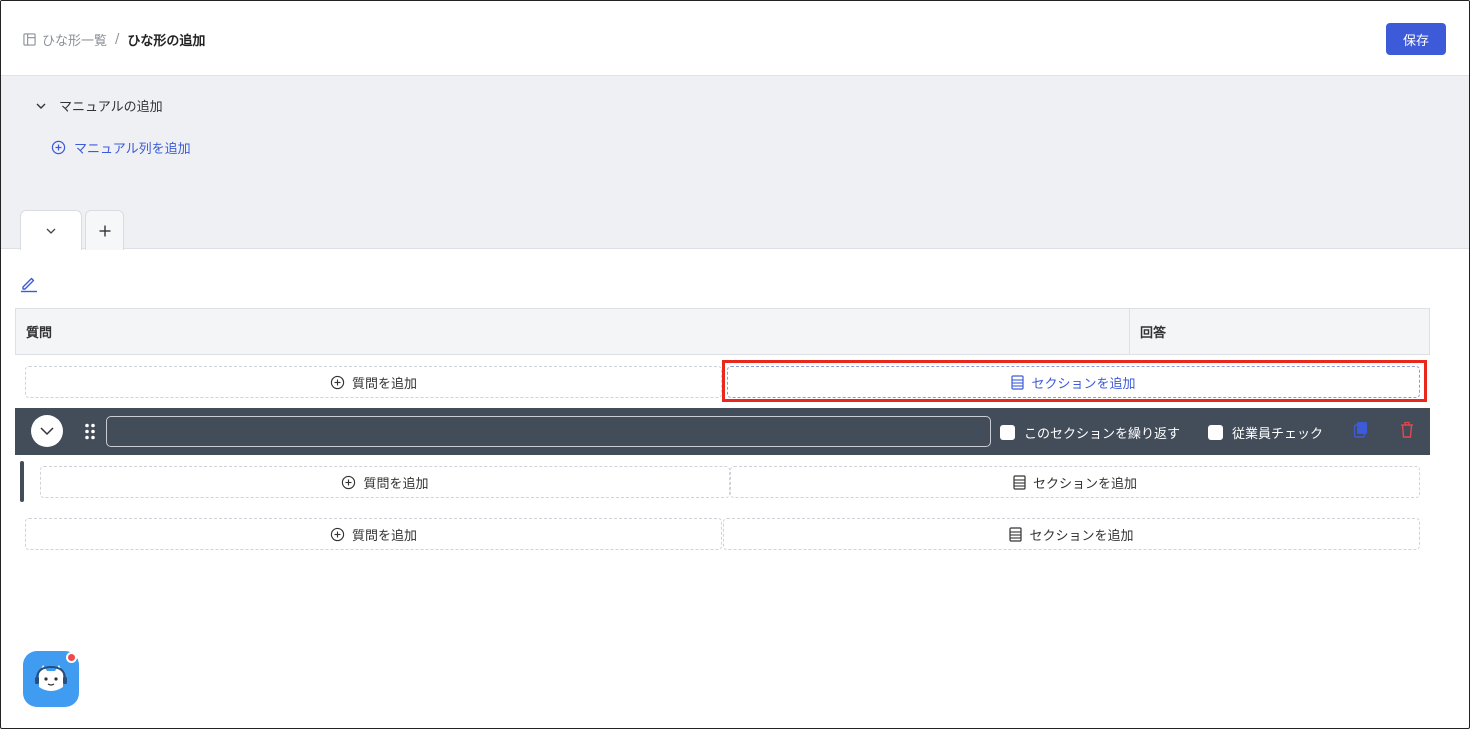 The height and width of the screenshot is (729, 1470). Describe the element at coordinates (111, 107) in the screenshot. I see `manual-title: マニュアルの追加` at that location.